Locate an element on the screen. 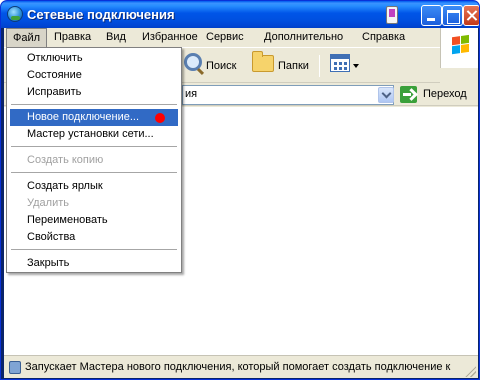  windows-logo is located at coordinates (459, 48).